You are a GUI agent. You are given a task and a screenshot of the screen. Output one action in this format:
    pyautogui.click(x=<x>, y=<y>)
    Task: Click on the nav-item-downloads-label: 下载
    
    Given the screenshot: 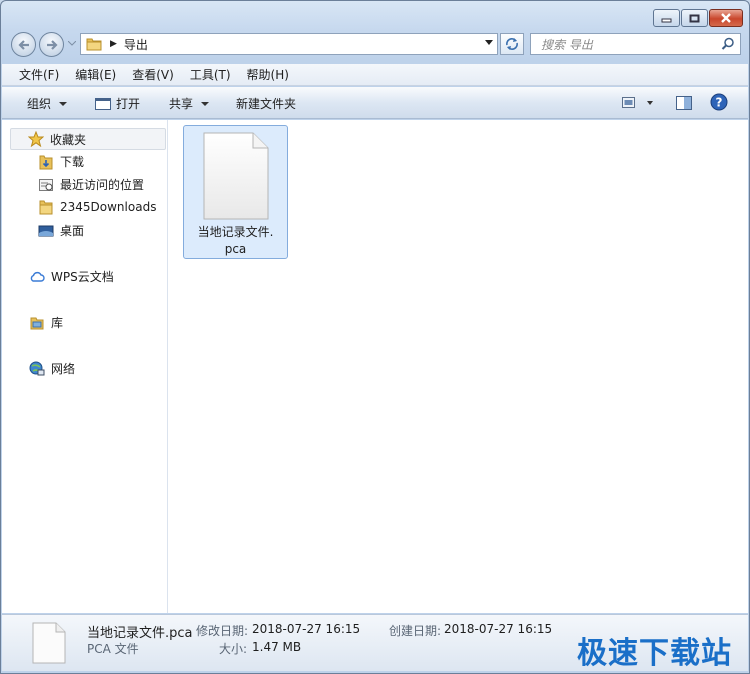 What is the action you would take?
    pyautogui.click(x=72, y=162)
    